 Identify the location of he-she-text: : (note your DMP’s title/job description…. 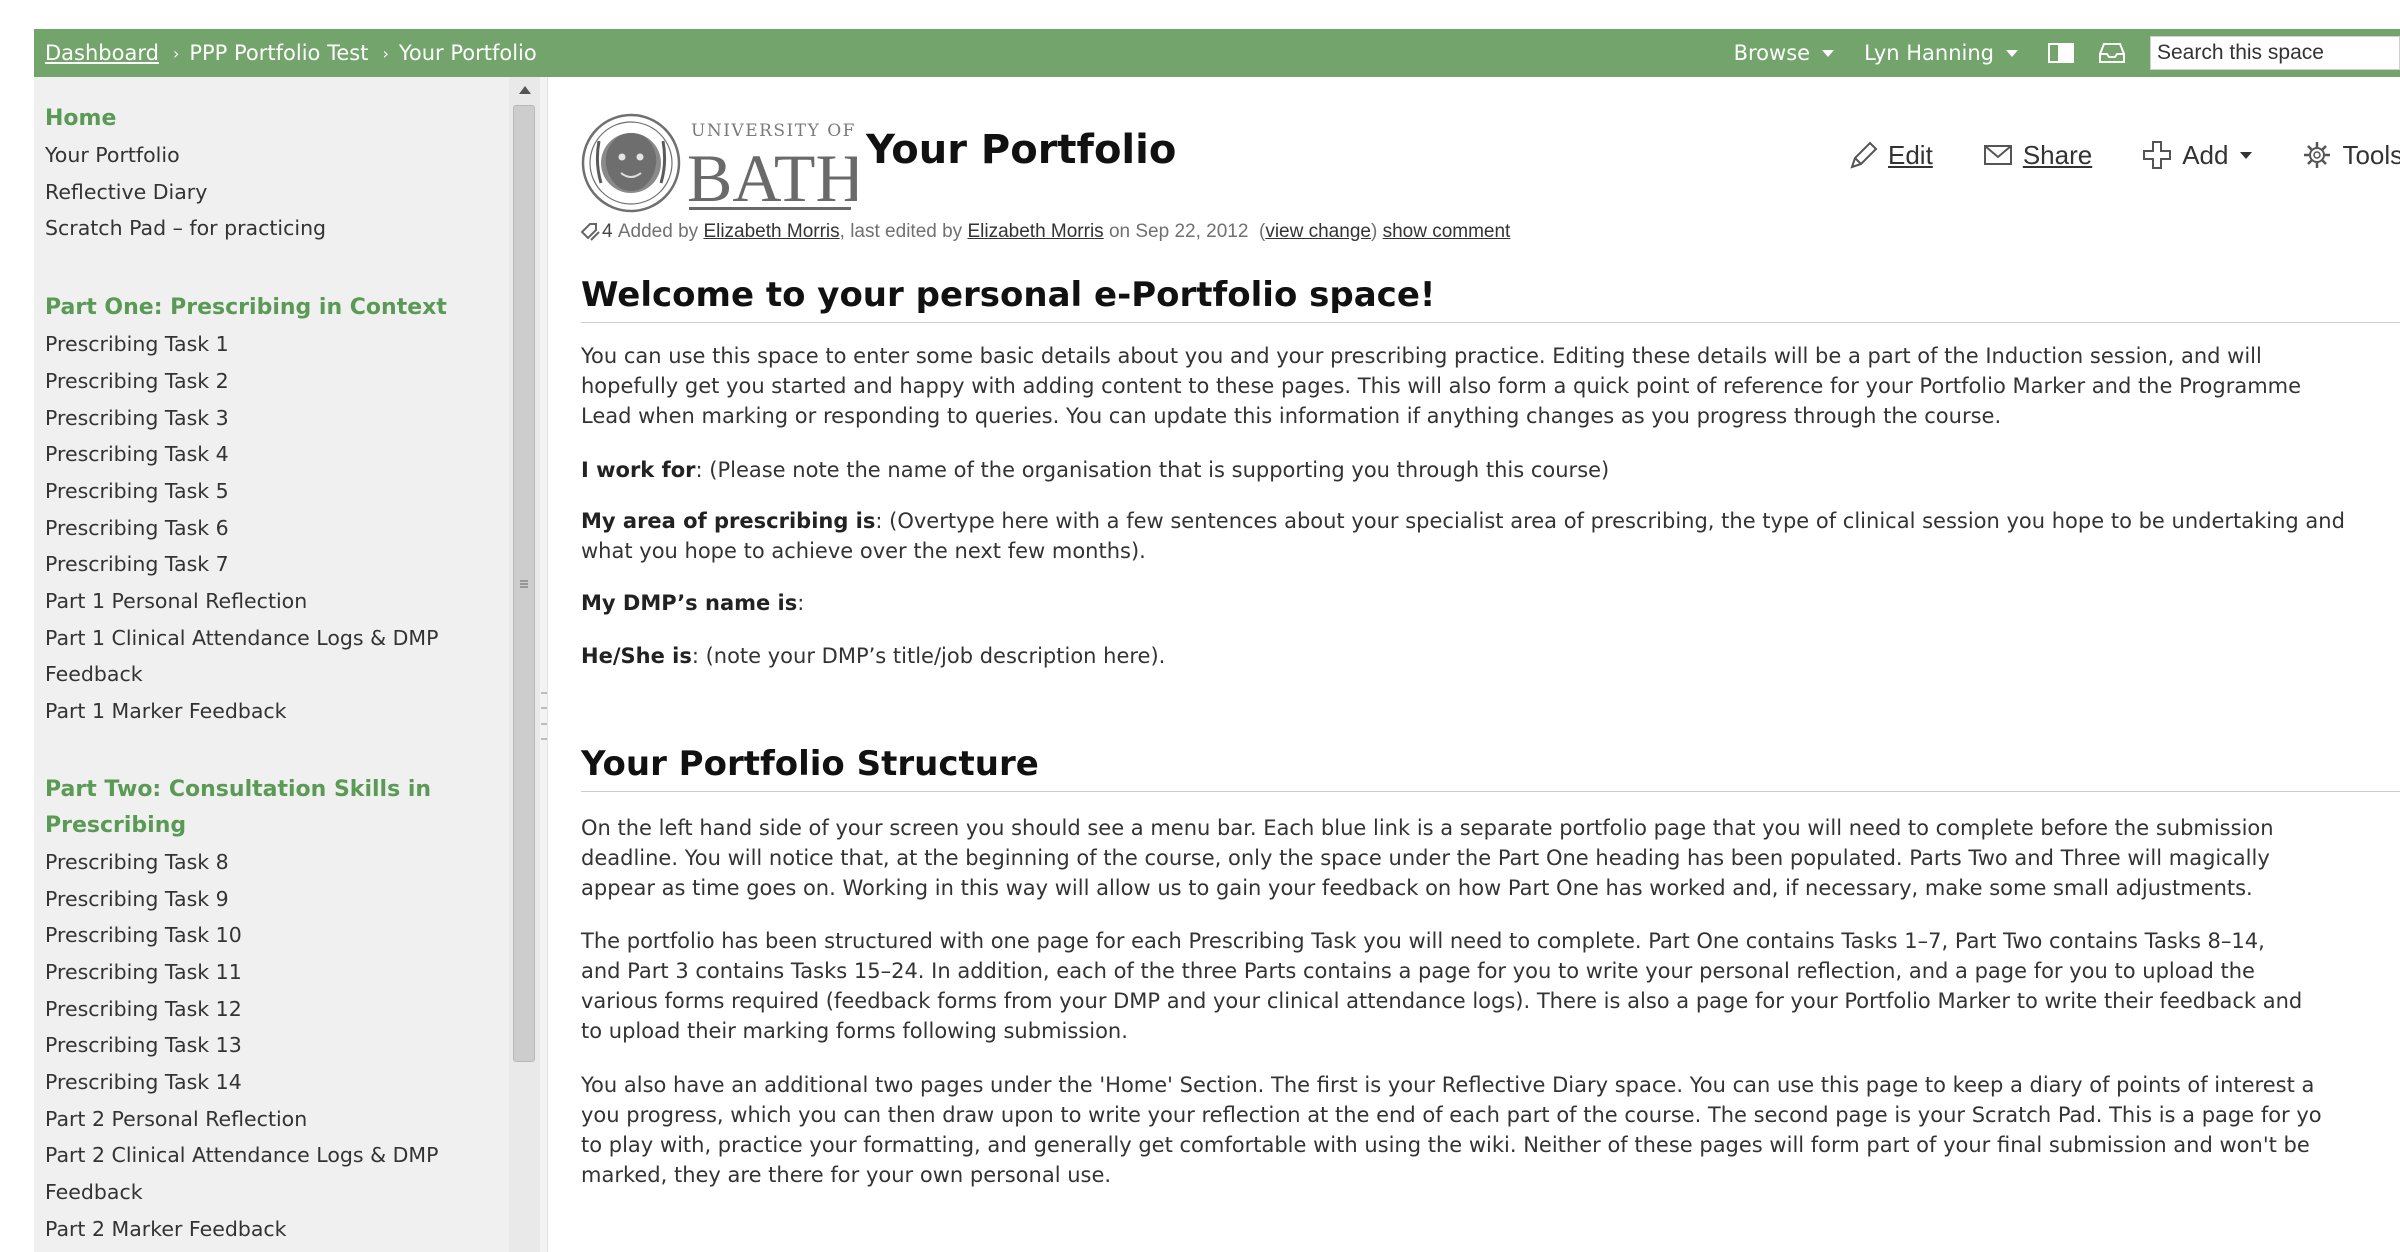
(928, 656).